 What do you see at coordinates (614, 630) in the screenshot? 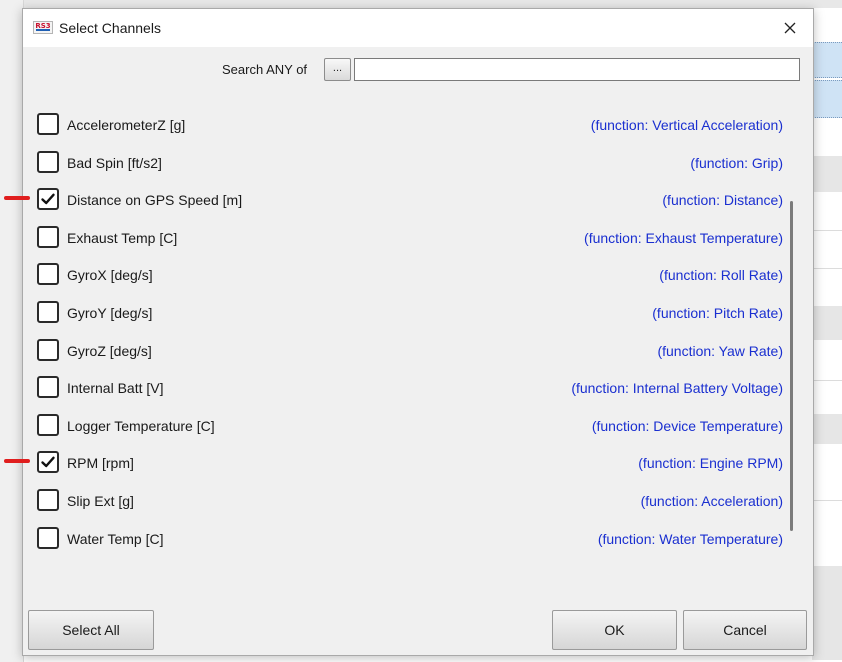
I see `ok-button: OK` at bounding box center [614, 630].